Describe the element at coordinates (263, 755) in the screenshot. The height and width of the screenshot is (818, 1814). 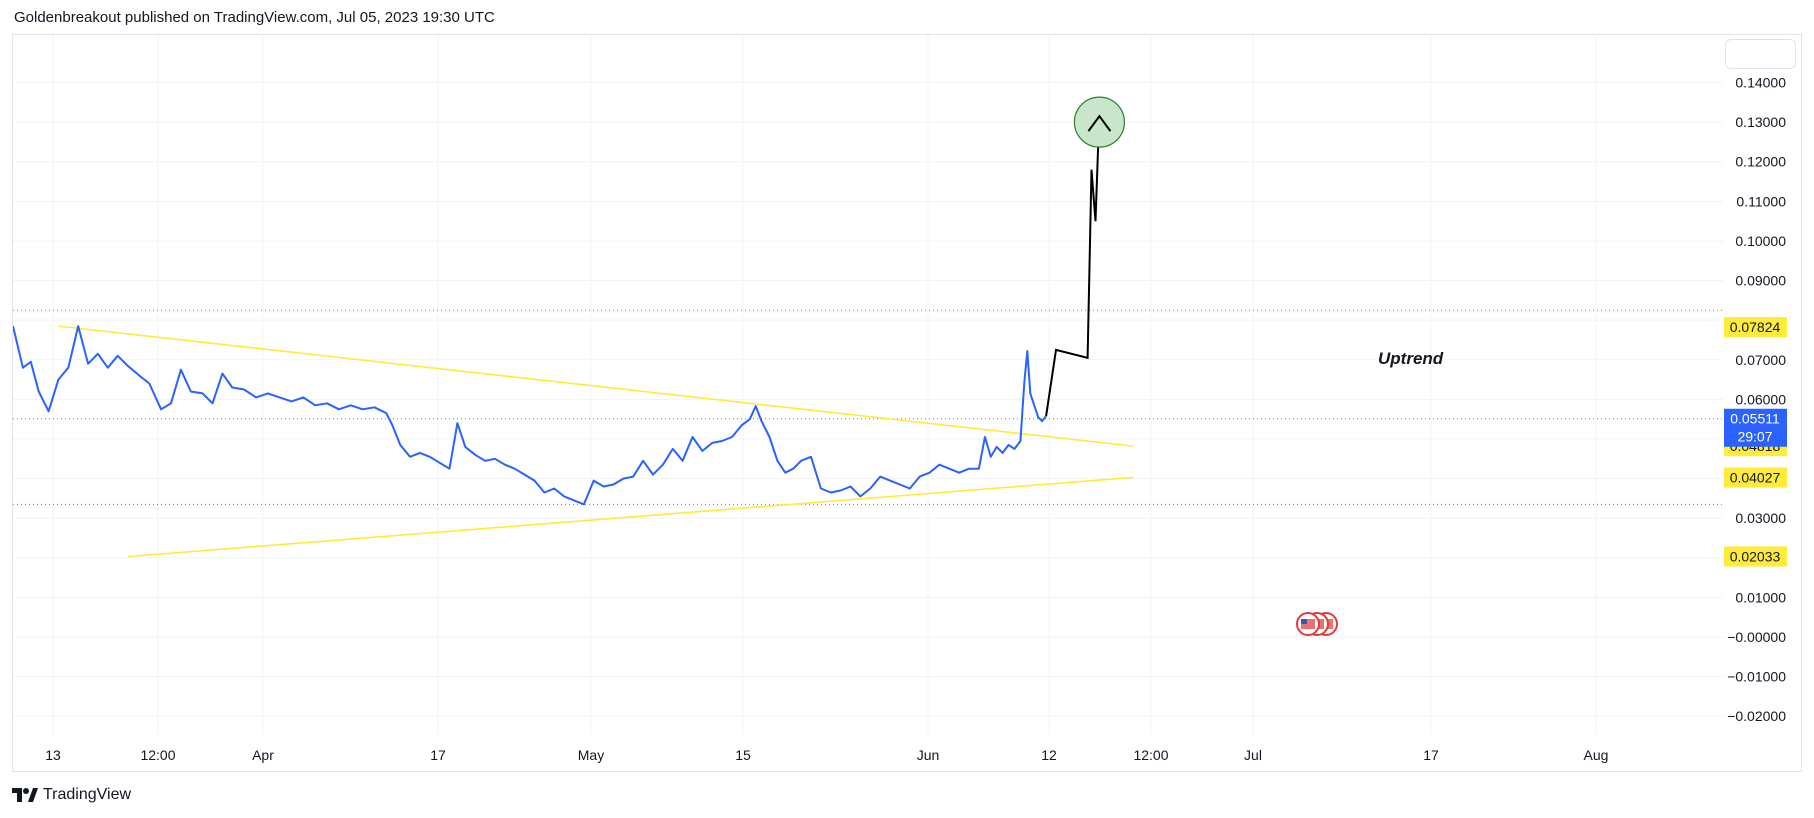
I see `x-tick-label: Apr` at that location.